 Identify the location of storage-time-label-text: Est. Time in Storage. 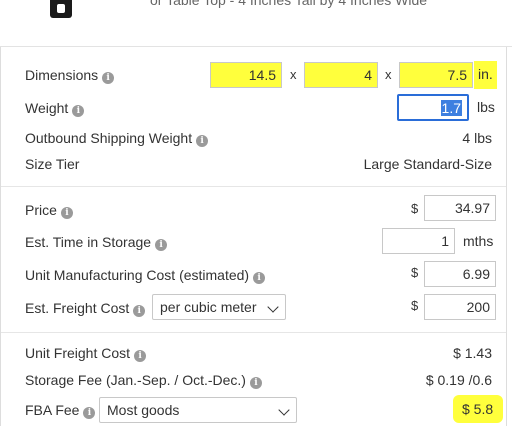
(88, 242).